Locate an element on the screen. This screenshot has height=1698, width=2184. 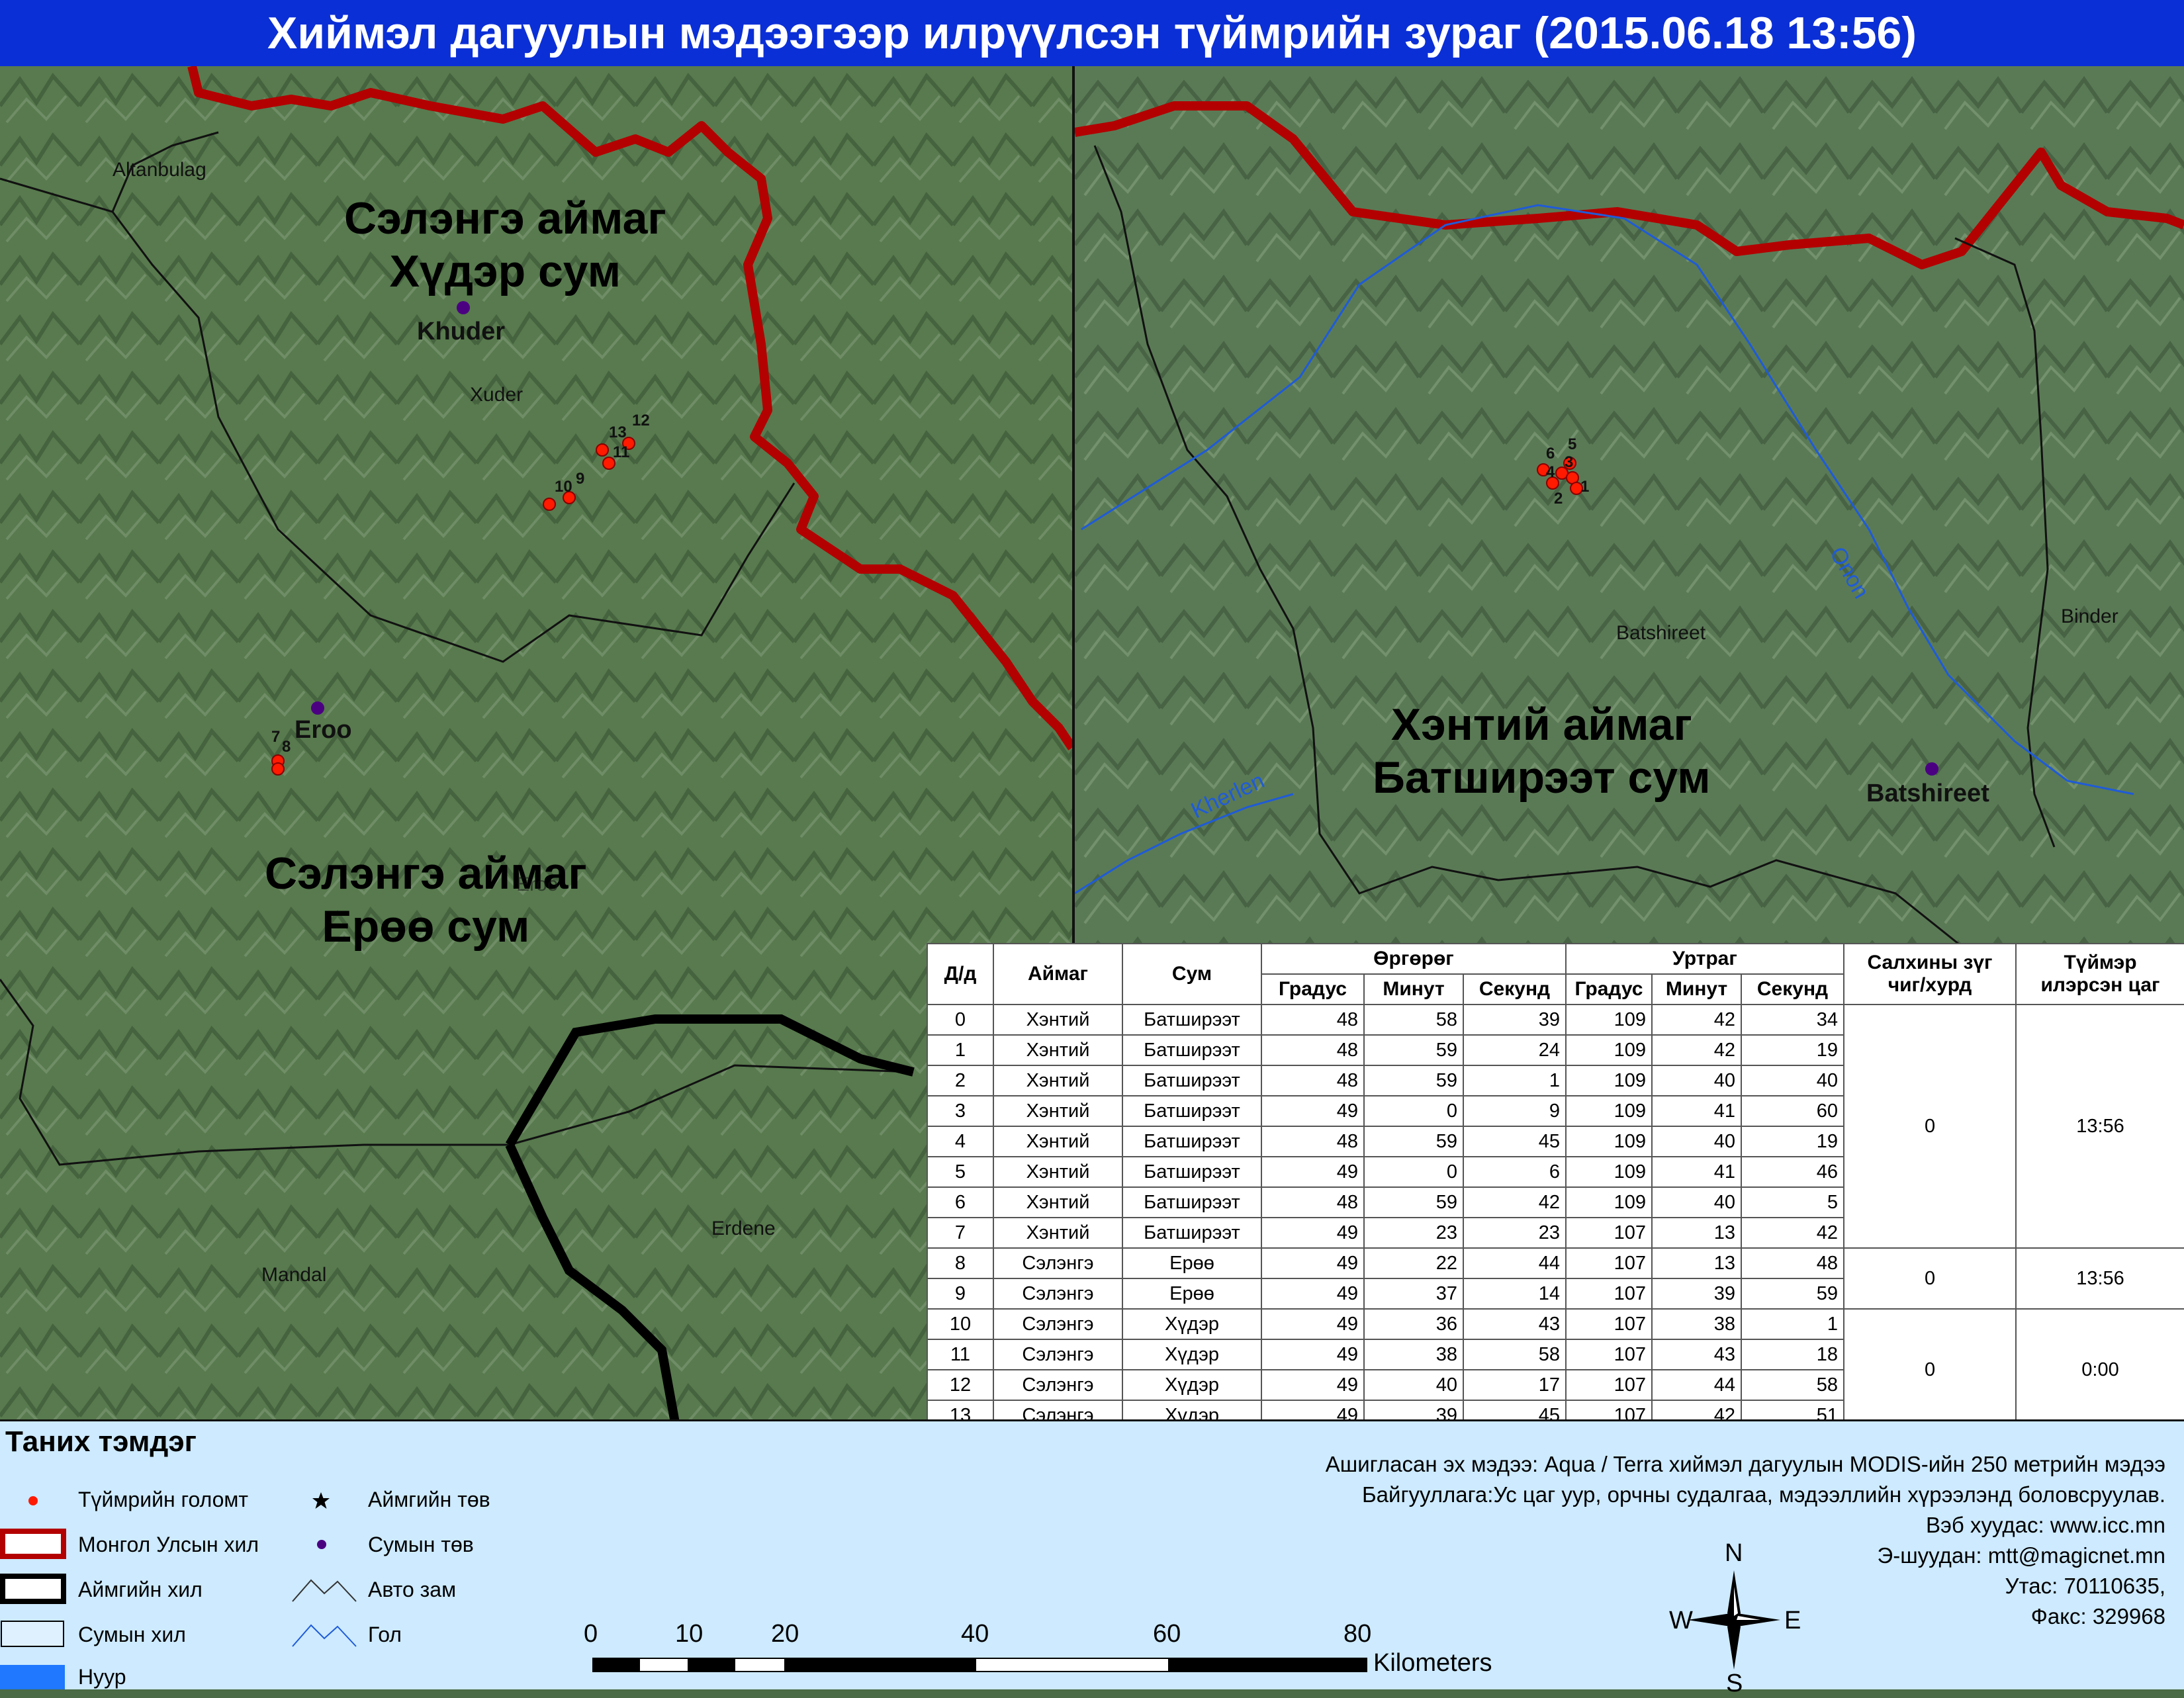
legend-river: Гол is located at coordinates (385, 1635).